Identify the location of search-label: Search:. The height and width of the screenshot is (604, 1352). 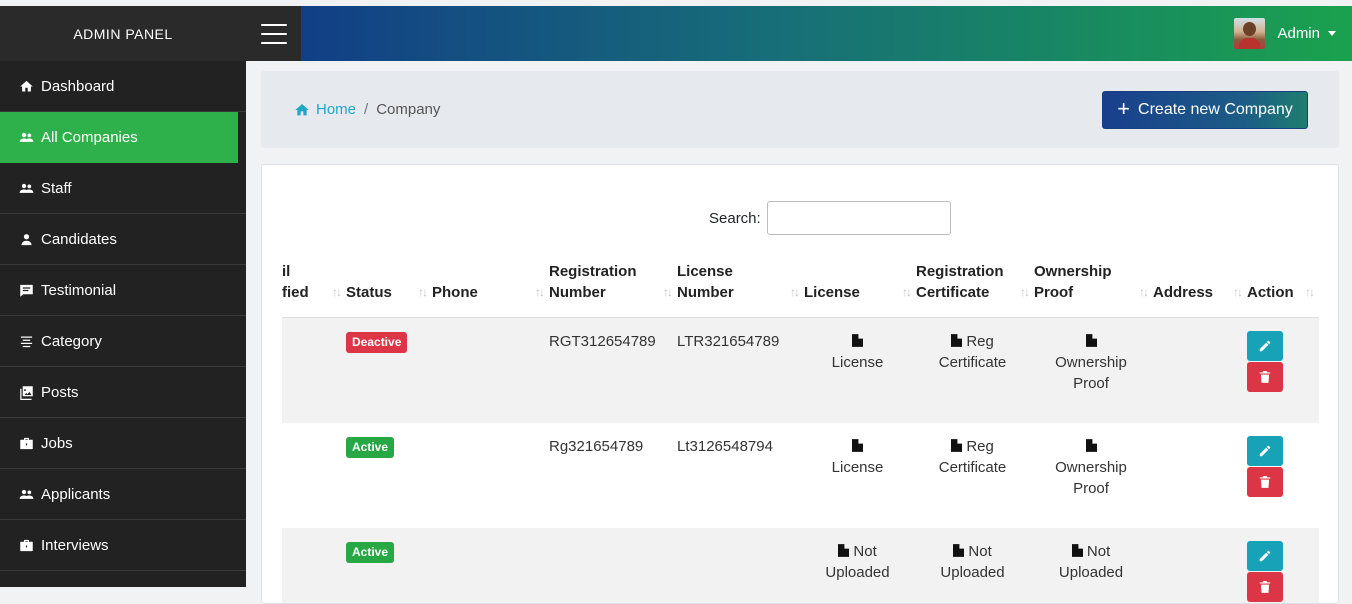
(735, 218).